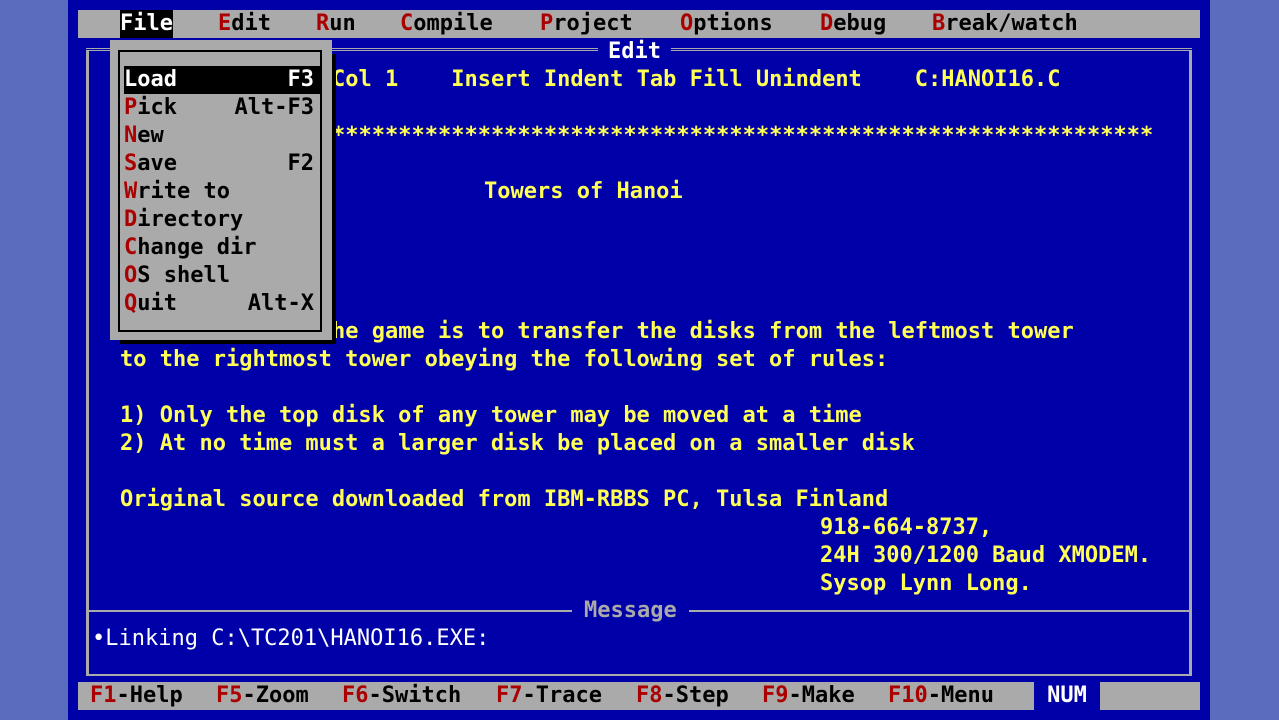 The height and width of the screenshot is (720, 1279). I want to click on menu-project: Project, so click(586, 24).